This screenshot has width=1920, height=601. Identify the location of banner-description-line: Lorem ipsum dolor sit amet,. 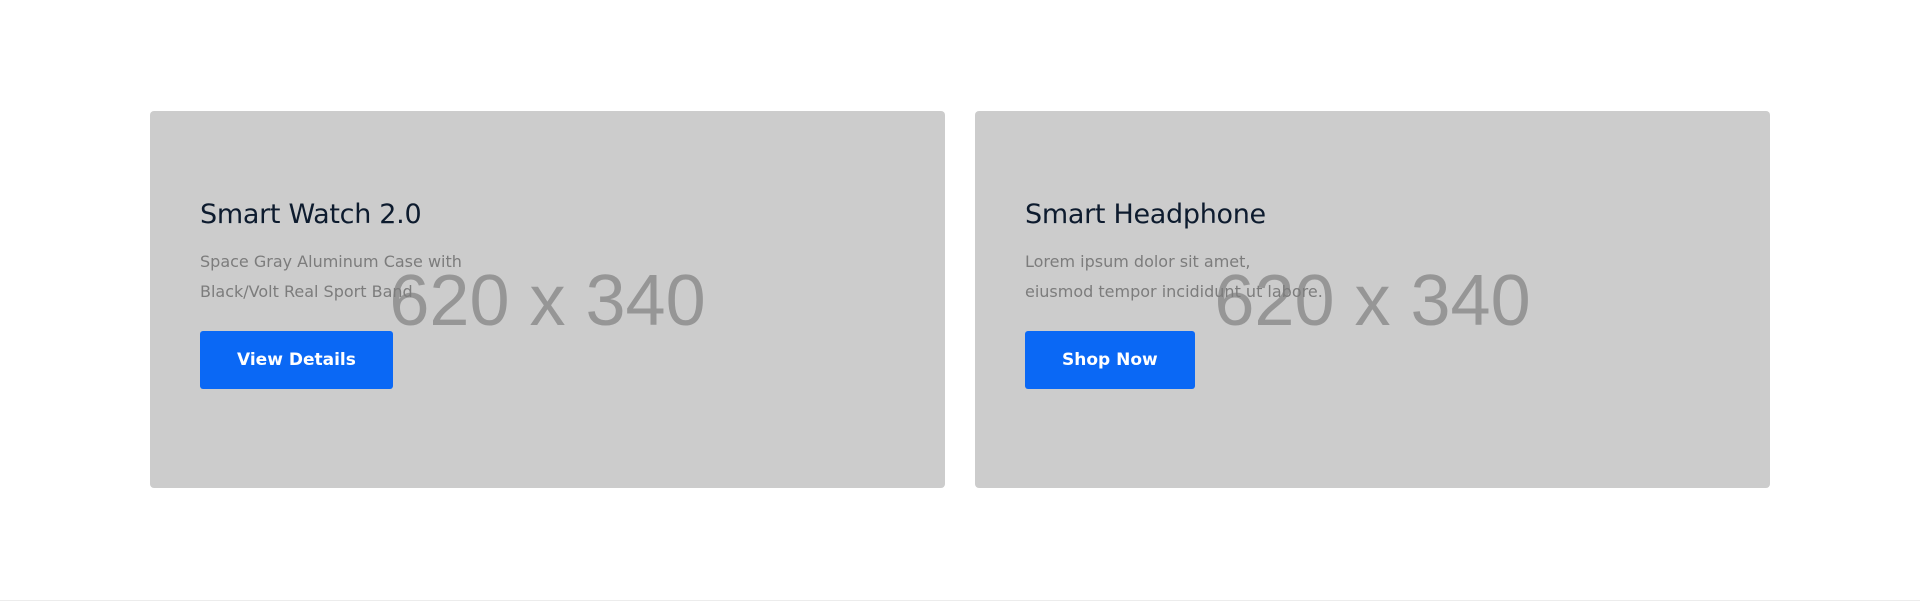
(1138, 261).